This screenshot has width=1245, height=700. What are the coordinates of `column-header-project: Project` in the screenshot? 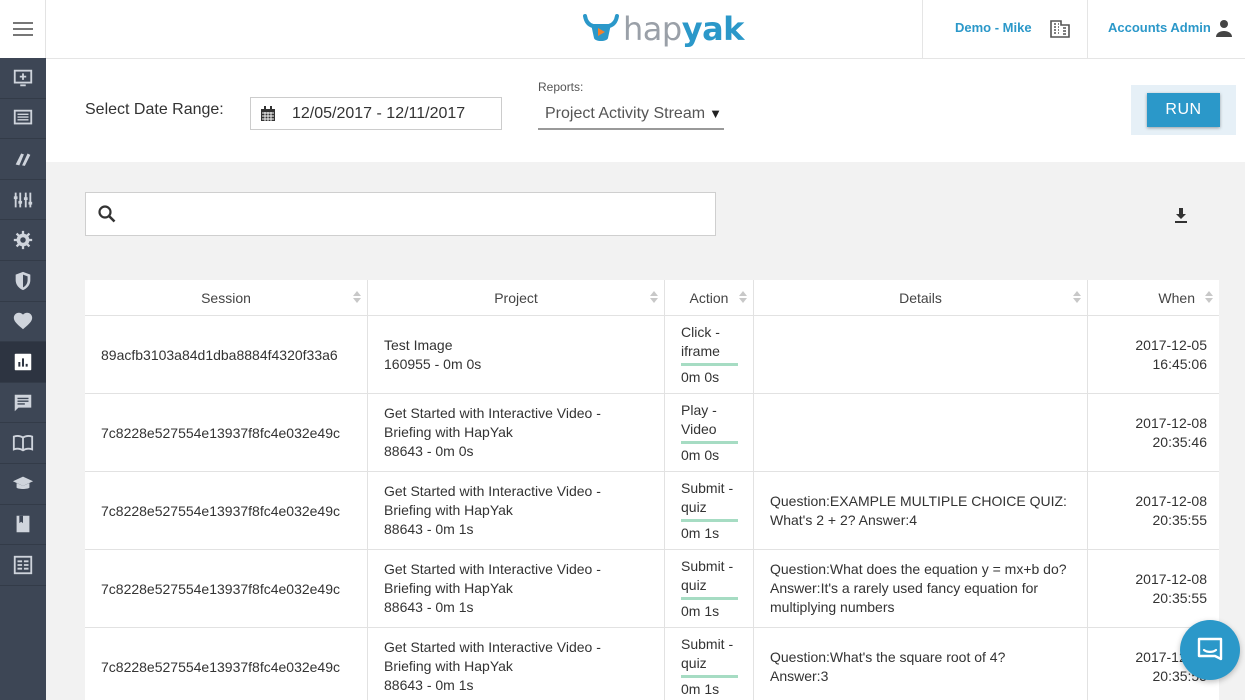 It's located at (516, 298).